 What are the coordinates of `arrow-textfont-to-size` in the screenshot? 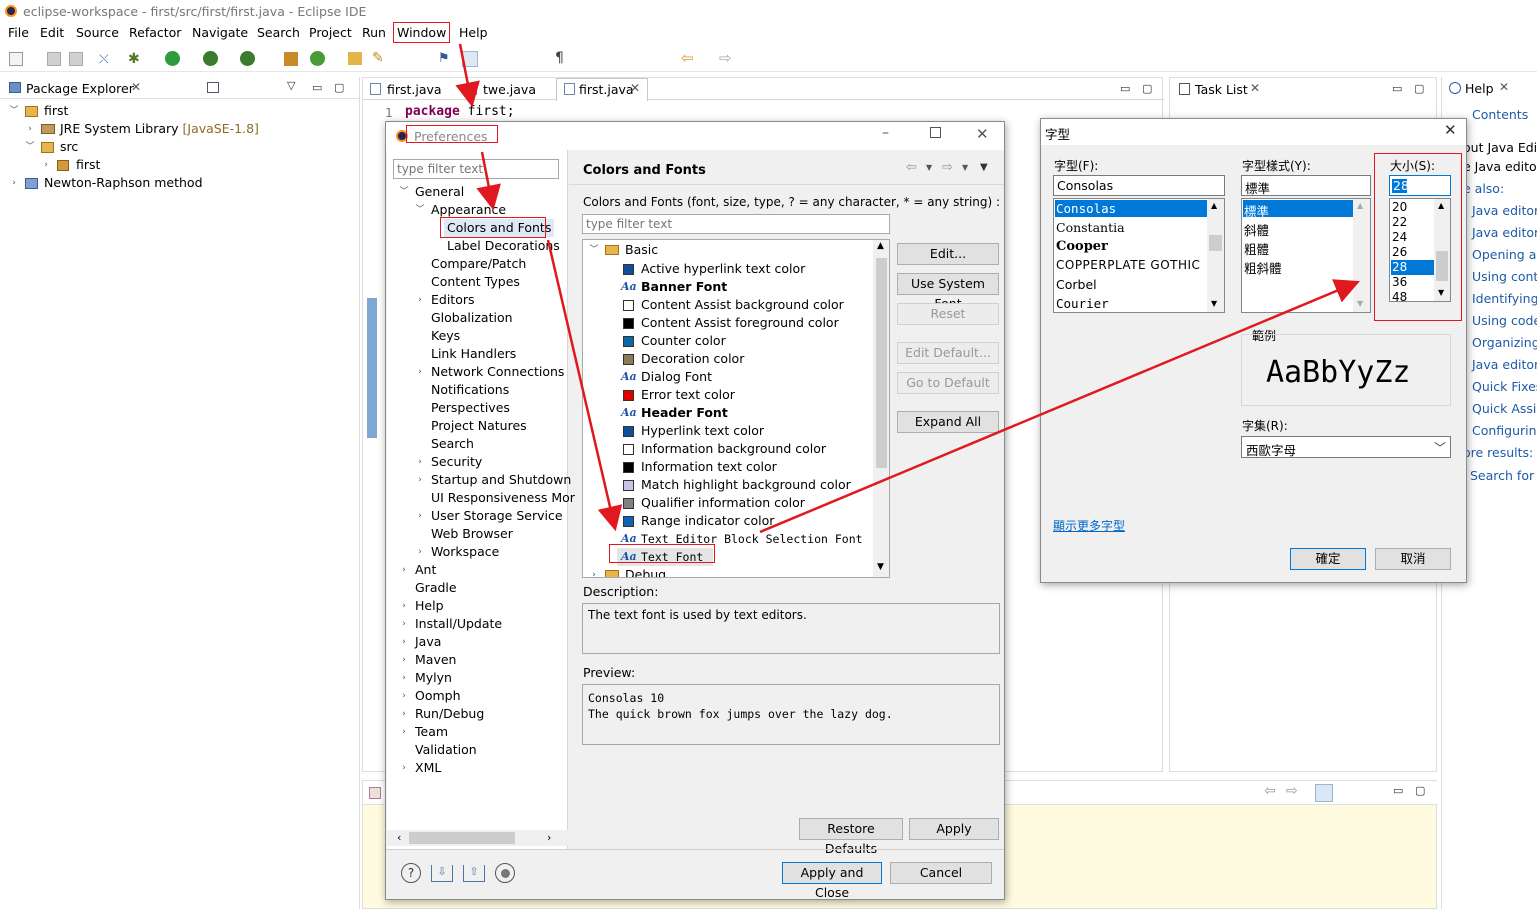 It's located at (1059, 406).